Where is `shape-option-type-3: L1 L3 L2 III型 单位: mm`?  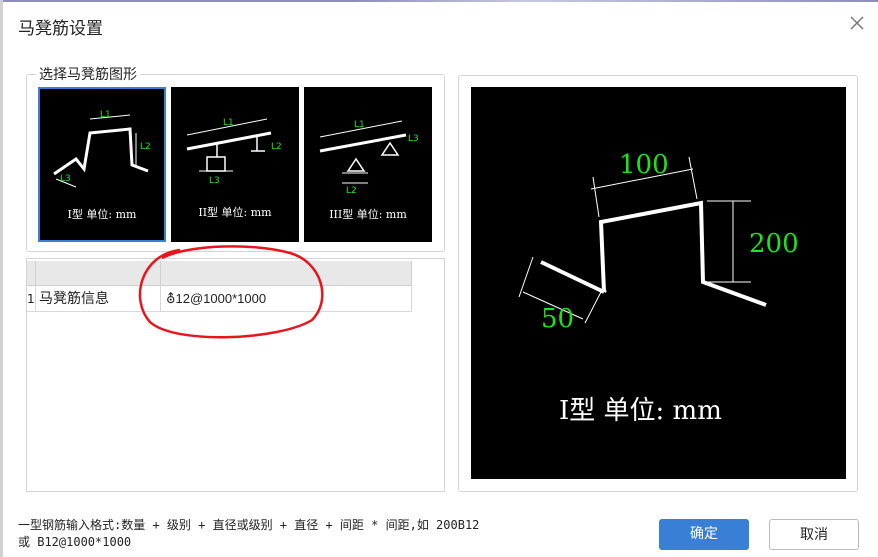 shape-option-type-3: L1 L3 L2 III型 单位: mm is located at coordinates (368, 164).